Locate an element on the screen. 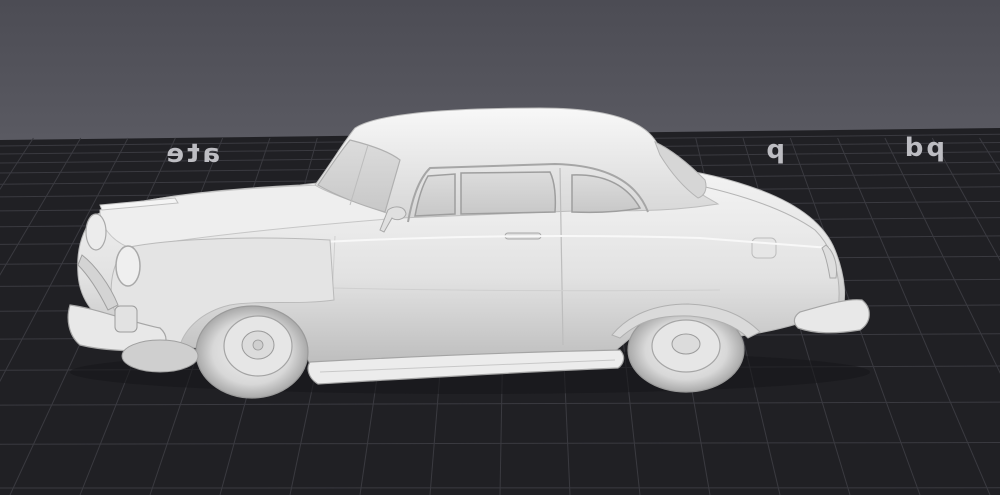 The image size is (1000, 495). headlight-outer is located at coordinates (96, 232).